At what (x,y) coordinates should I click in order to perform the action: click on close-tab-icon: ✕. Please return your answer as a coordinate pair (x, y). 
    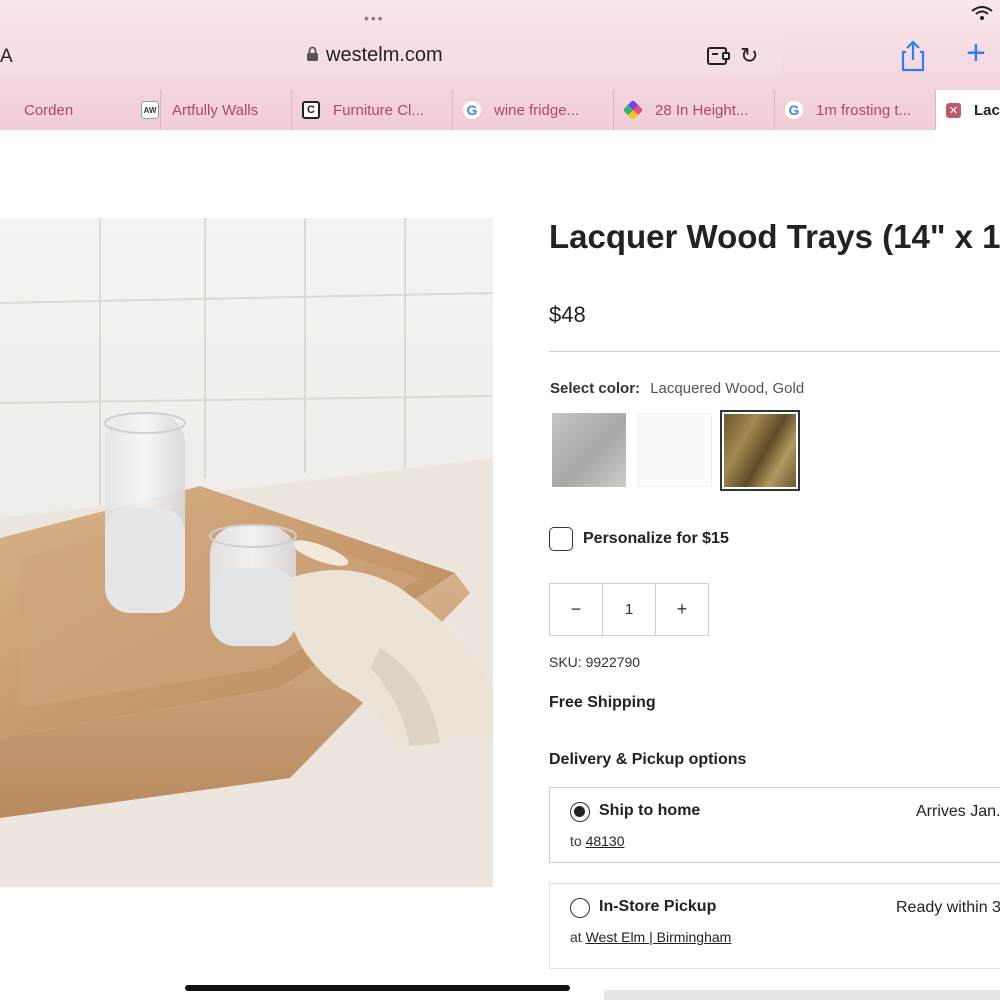
    Looking at the image, I should click on (953, 110).